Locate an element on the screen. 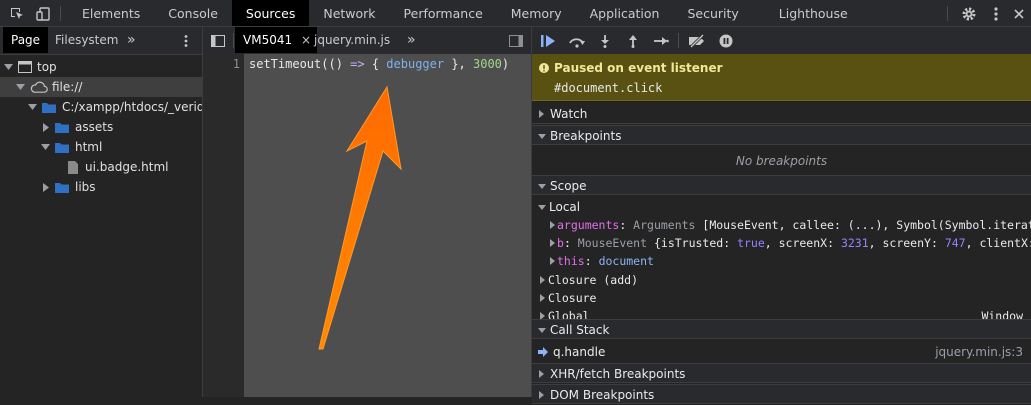 Image resolution: width=1031 pixels, height=405 pixels. var-value: document is located at coordinates (626, 261).